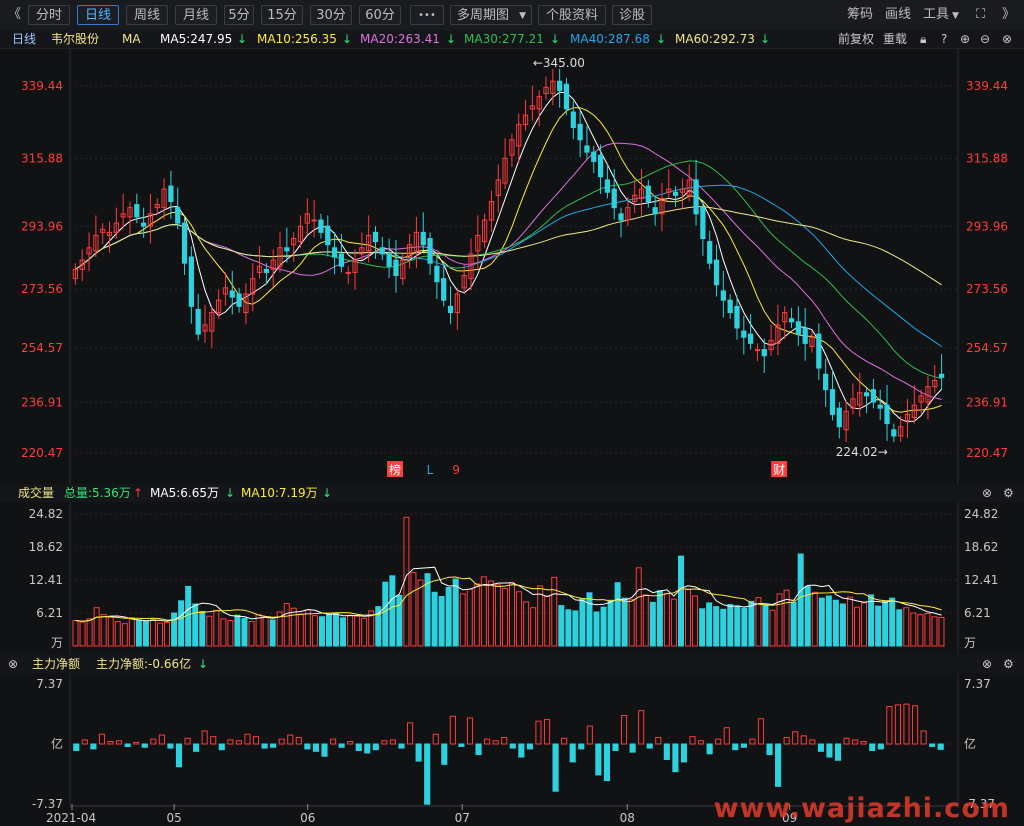 This screenshot has height=826, width=1024. I want to click on flow-title: 主力净额, so click(56, 664).